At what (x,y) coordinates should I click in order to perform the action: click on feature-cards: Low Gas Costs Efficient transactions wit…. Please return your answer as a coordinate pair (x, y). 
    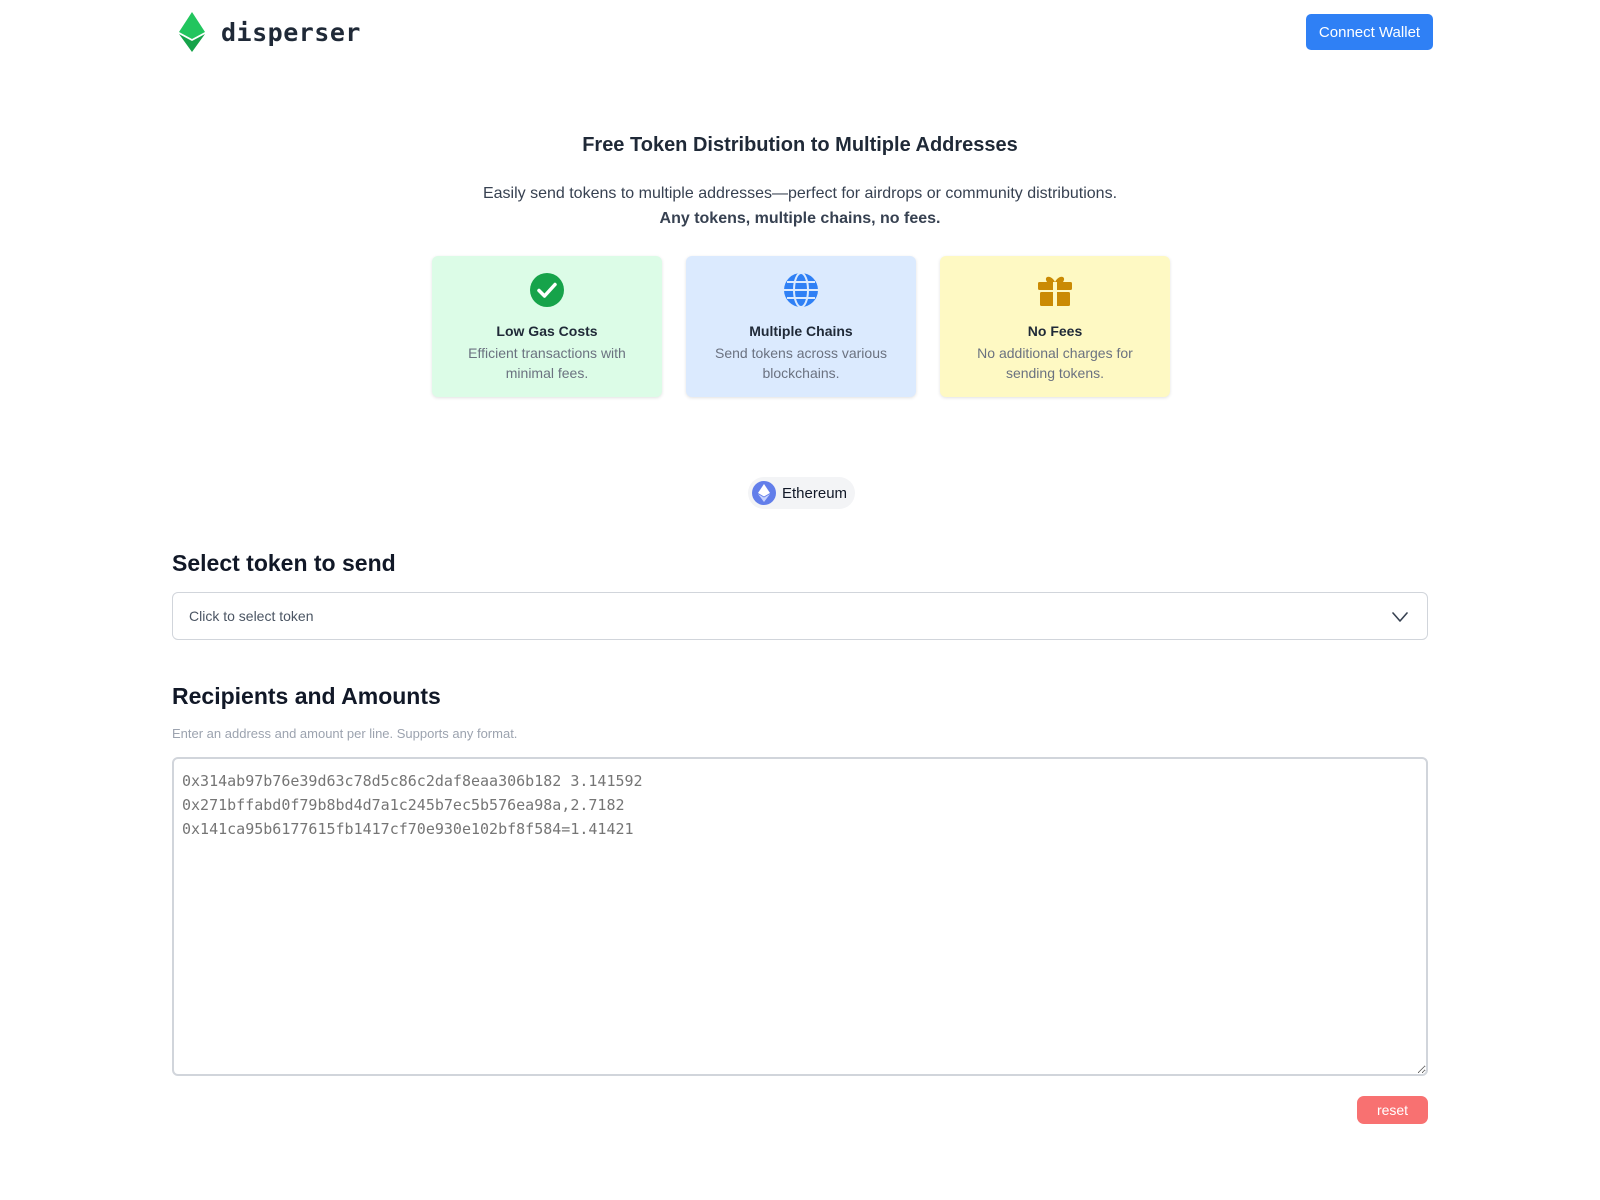
    Looking at the image, I should click on (801, 326).